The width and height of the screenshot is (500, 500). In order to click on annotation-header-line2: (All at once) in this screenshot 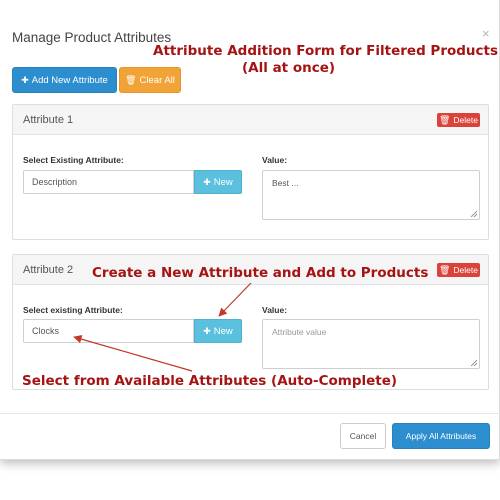, I will do `click(289, 68)`.